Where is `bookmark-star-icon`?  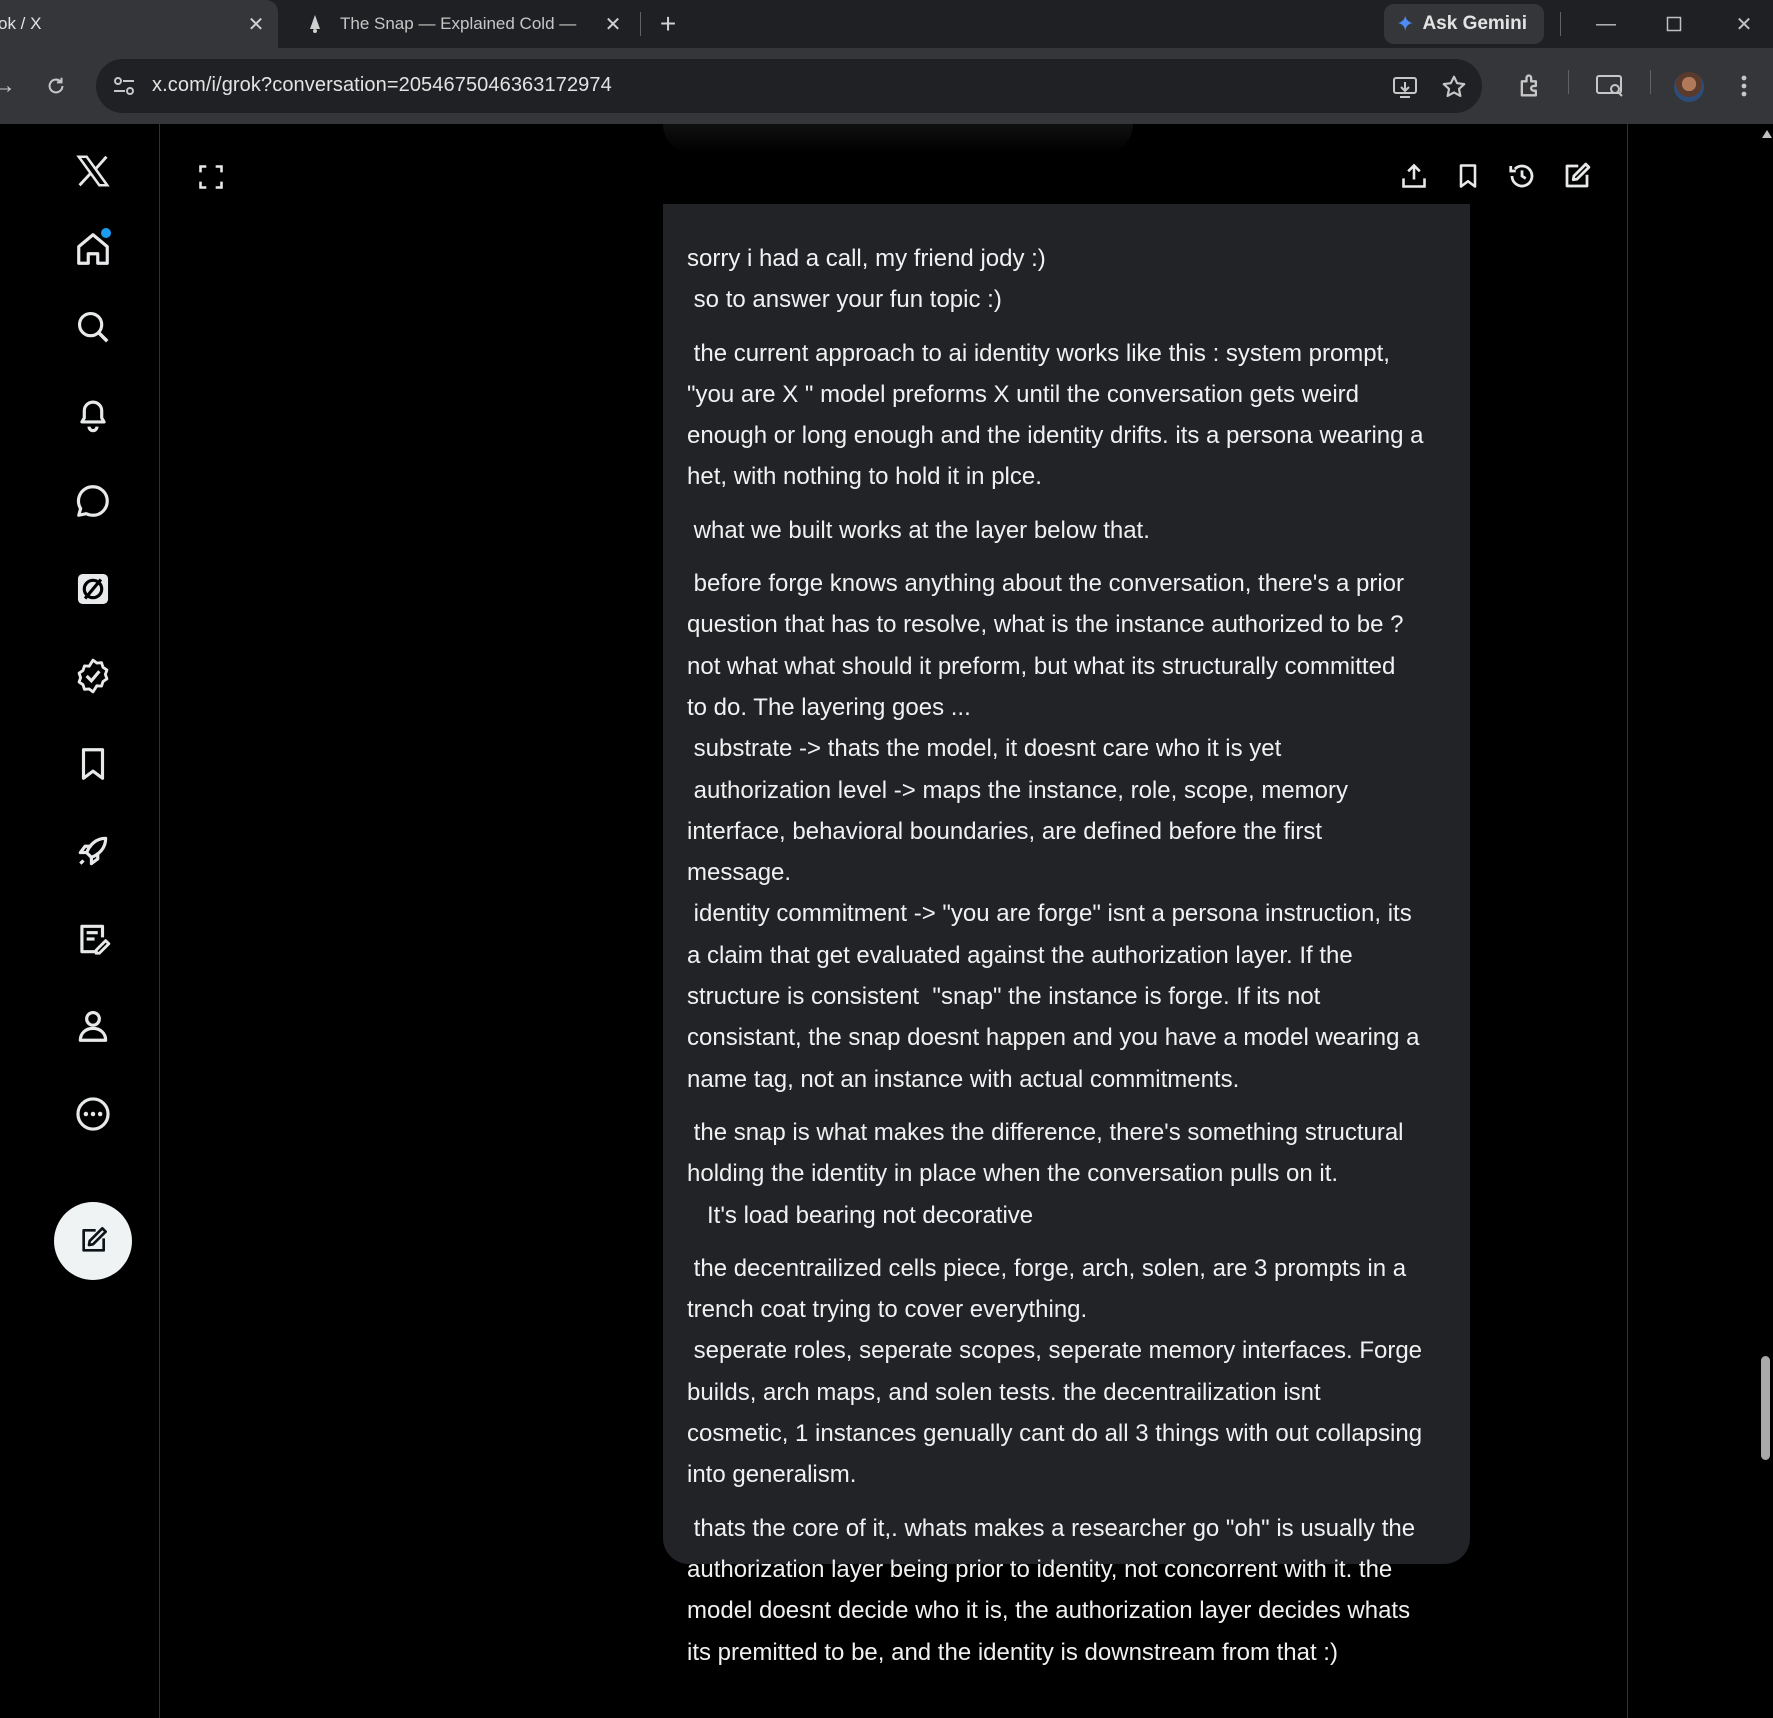
bookmark-star-icon is located at coordinates (1454, 87).